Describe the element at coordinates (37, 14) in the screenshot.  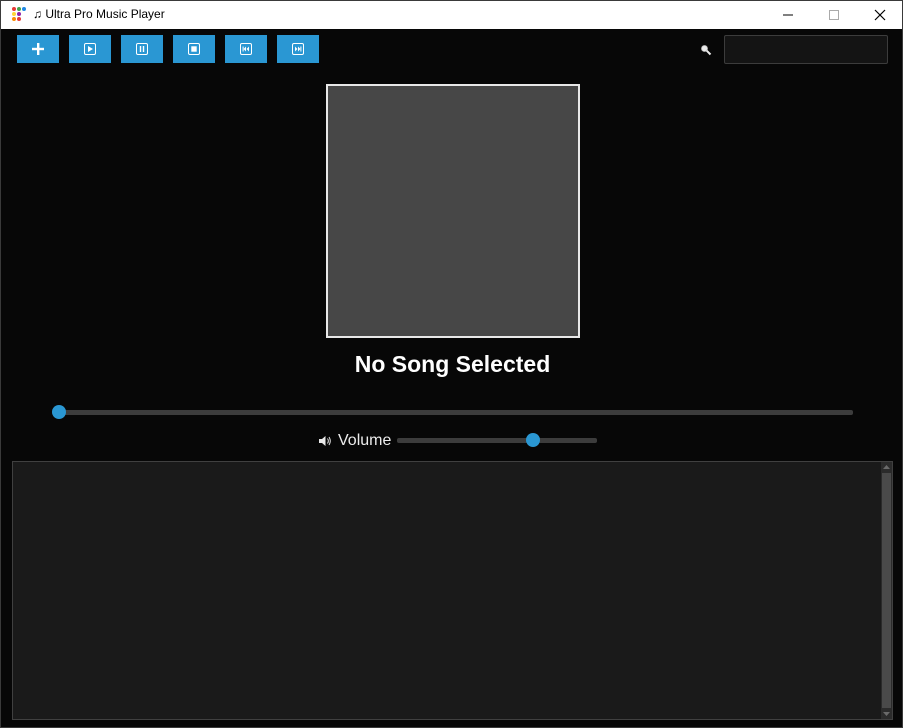
I see `music-note-icon: ♫` at that location.